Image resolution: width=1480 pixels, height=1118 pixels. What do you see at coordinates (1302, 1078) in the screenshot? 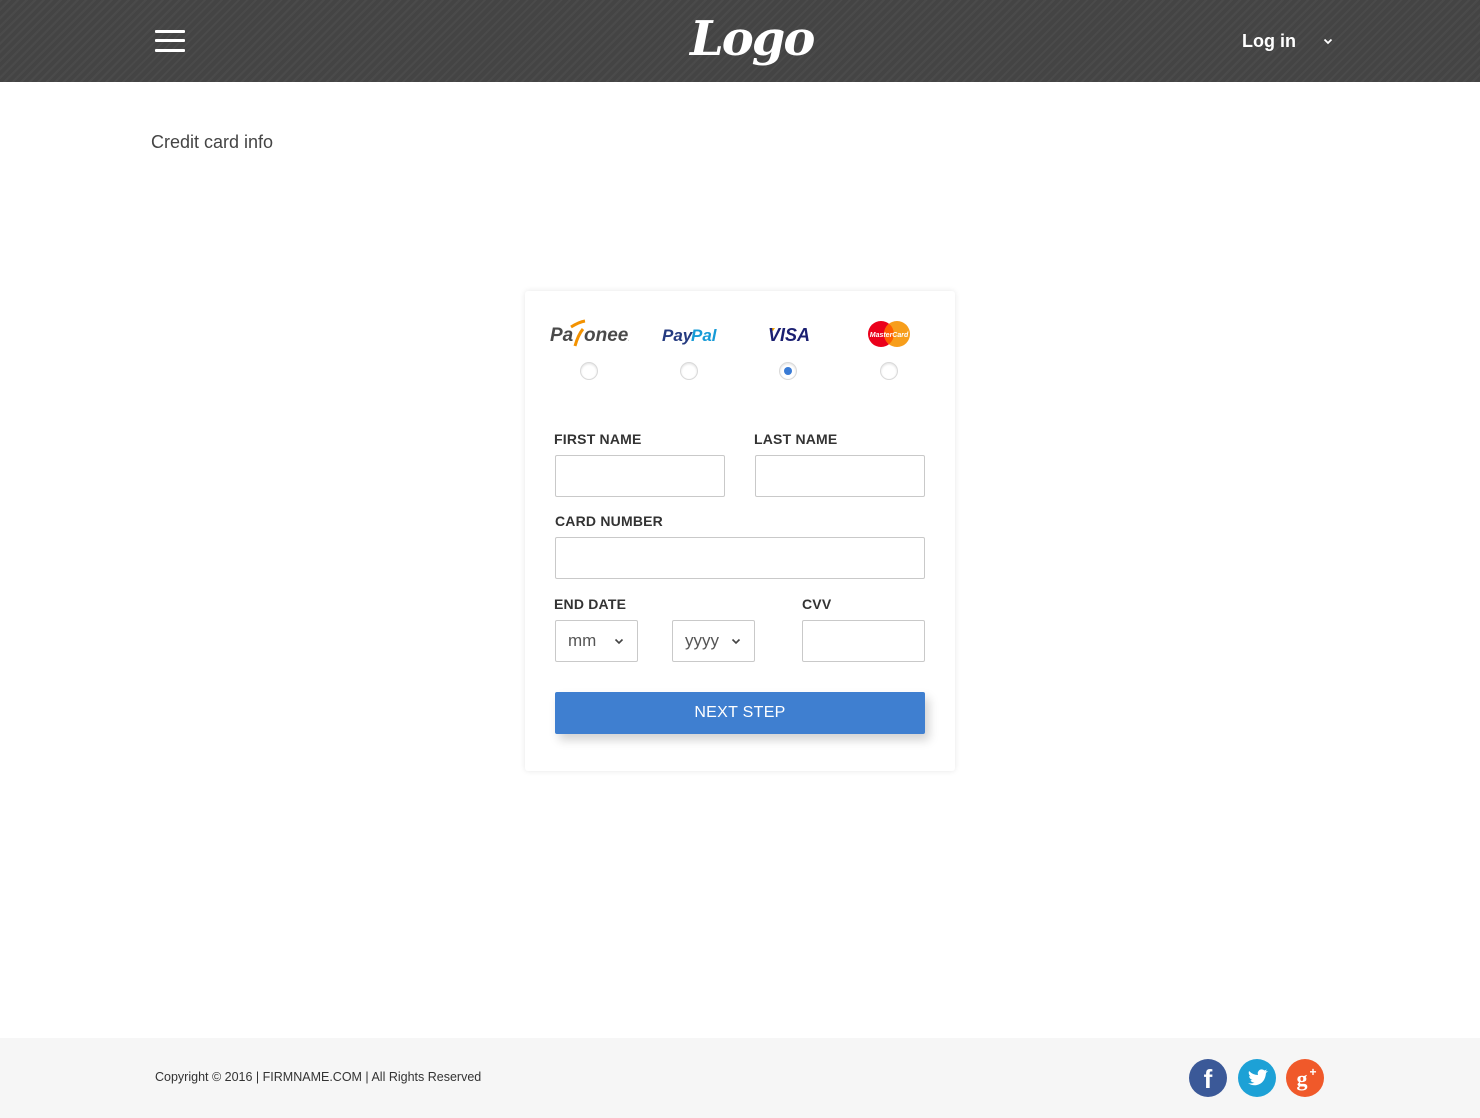
I see `svg-text: g` at bounding box center [1302, 1078].